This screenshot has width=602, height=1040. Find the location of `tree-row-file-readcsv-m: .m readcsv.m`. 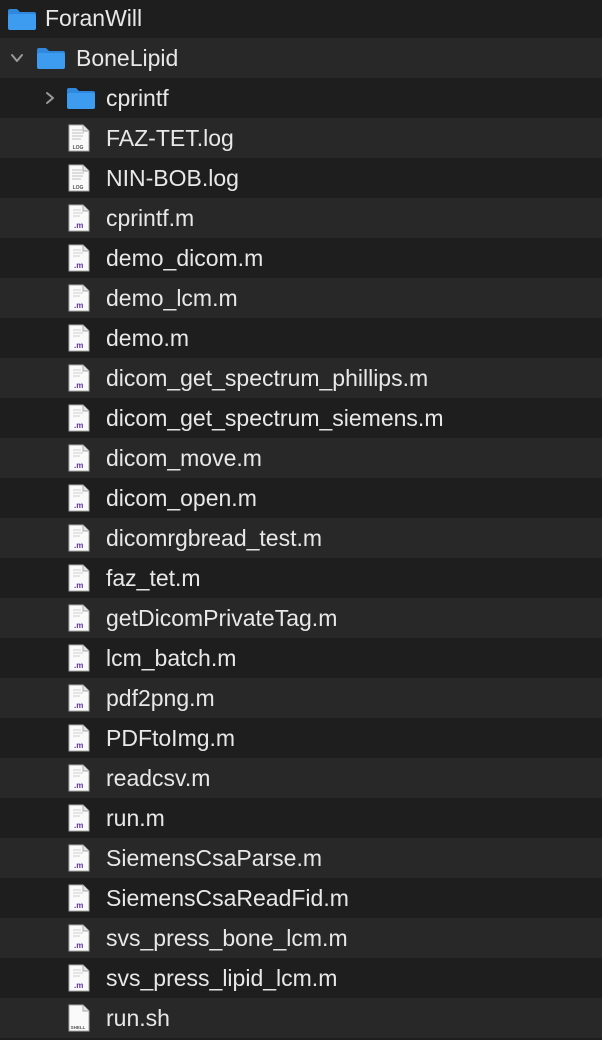

tree-row-file-readcsv-m: .m readcsv.m is located at coordinates (301, 778).